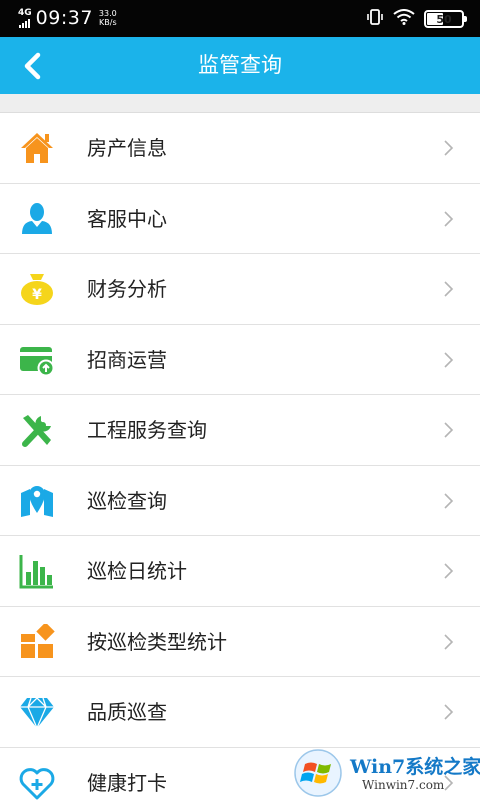 This screenshot has height=800, width=480. I want to click on back-button, so click(32, 66).